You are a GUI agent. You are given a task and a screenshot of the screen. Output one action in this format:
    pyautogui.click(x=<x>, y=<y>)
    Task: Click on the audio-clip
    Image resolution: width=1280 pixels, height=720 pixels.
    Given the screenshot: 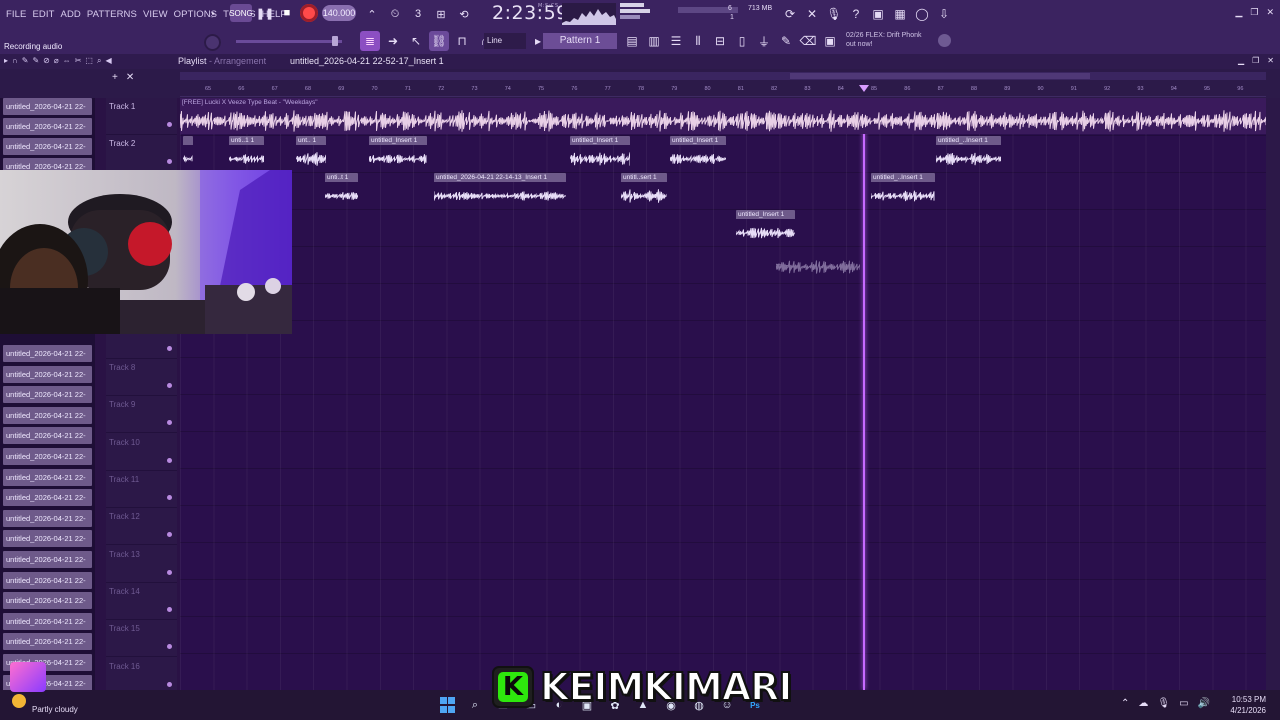 What is the action you would take?
    pyautogui.click(x=188, y=154)
    